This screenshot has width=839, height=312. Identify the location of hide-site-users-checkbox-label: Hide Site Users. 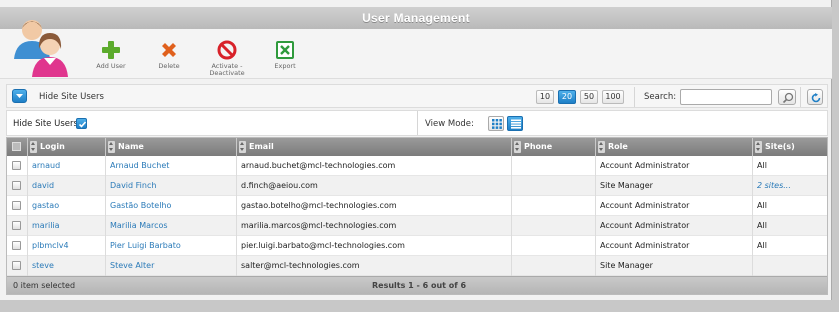
(45, 124).